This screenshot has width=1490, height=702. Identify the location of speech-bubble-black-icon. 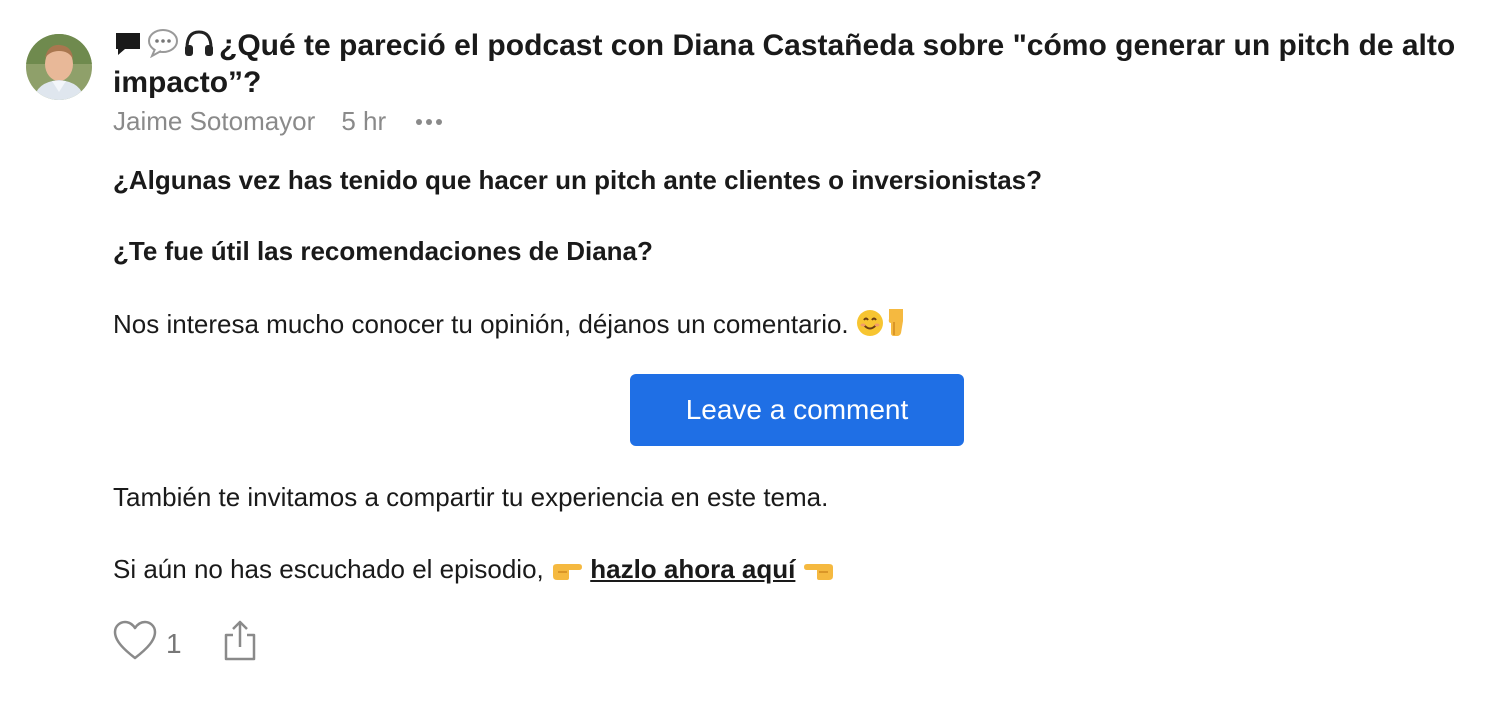
(128, 47).